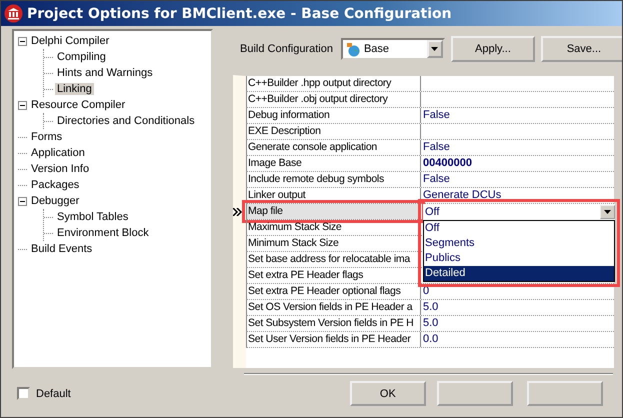 Image resolution: width=623 pixels, height=418 pixels. Describe the element at coordinates (55, 201) in the screenshot. I see `tree-item: Debugger` at that location.